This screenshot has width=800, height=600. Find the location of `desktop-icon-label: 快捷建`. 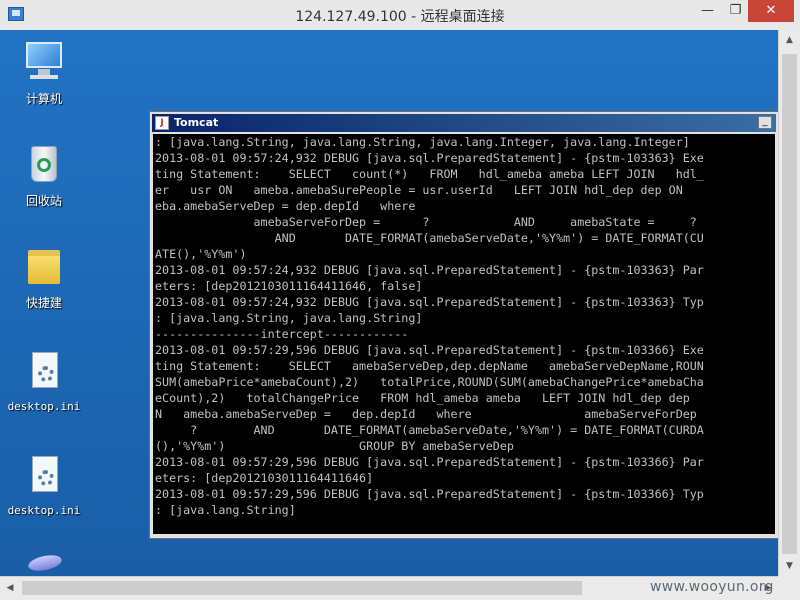

desktop-icon-label: 快捷建 is located at coordinates (43, 303).